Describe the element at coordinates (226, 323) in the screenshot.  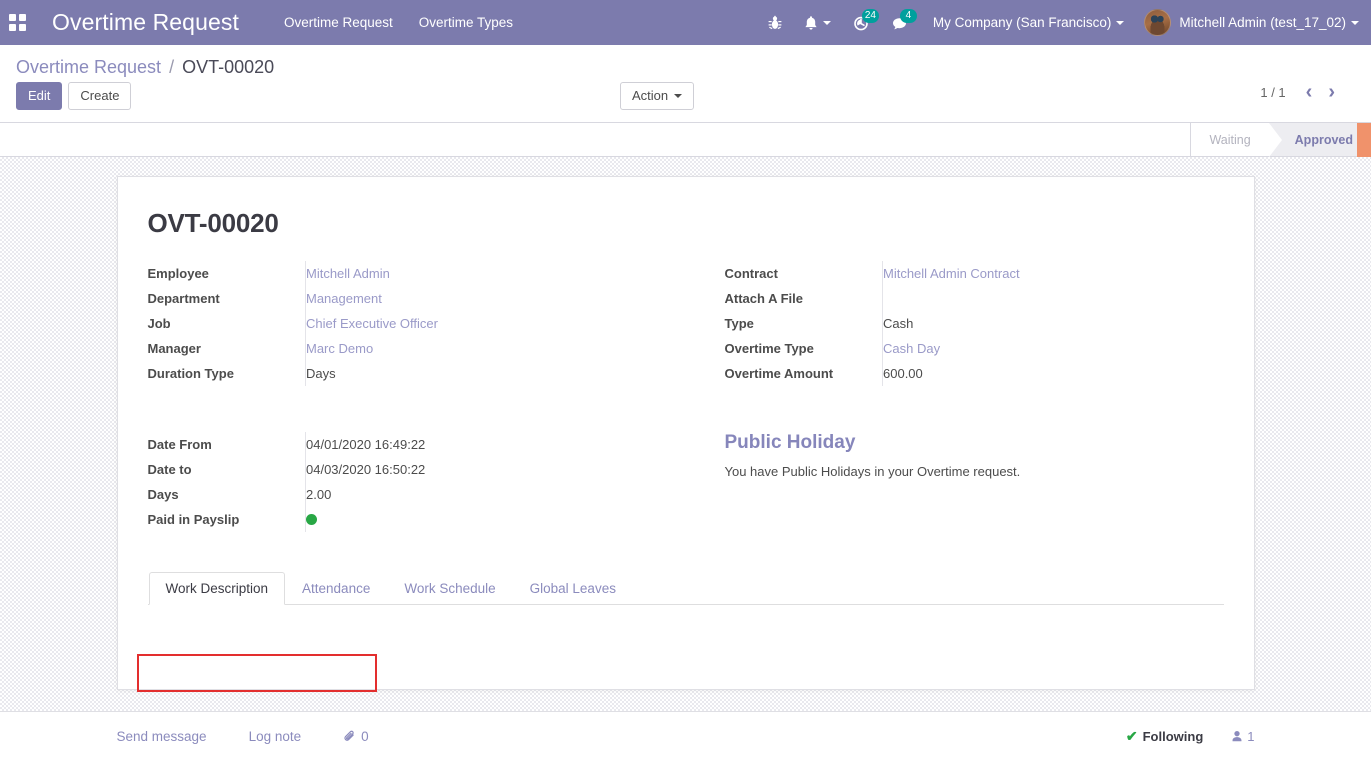
I see `field-label-job: Job` at that location.